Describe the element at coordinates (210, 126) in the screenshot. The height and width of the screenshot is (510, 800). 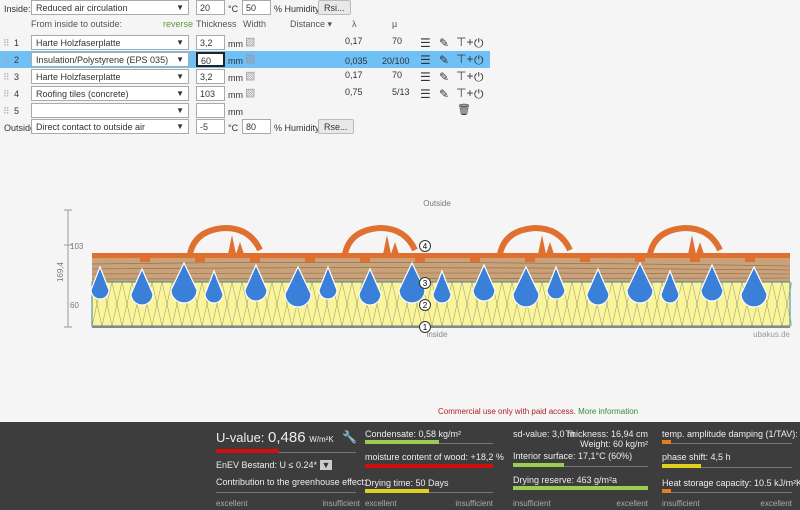
I see `outside-temp-input: -5` at that location.